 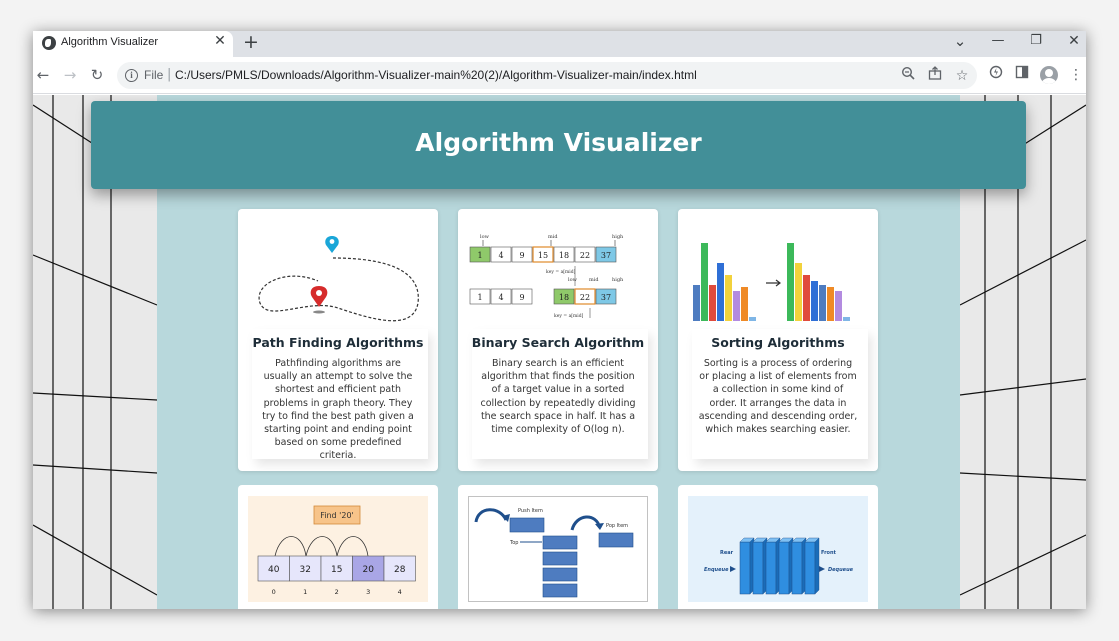 I want to click on zoom-icon, so click(x=908, y=76).